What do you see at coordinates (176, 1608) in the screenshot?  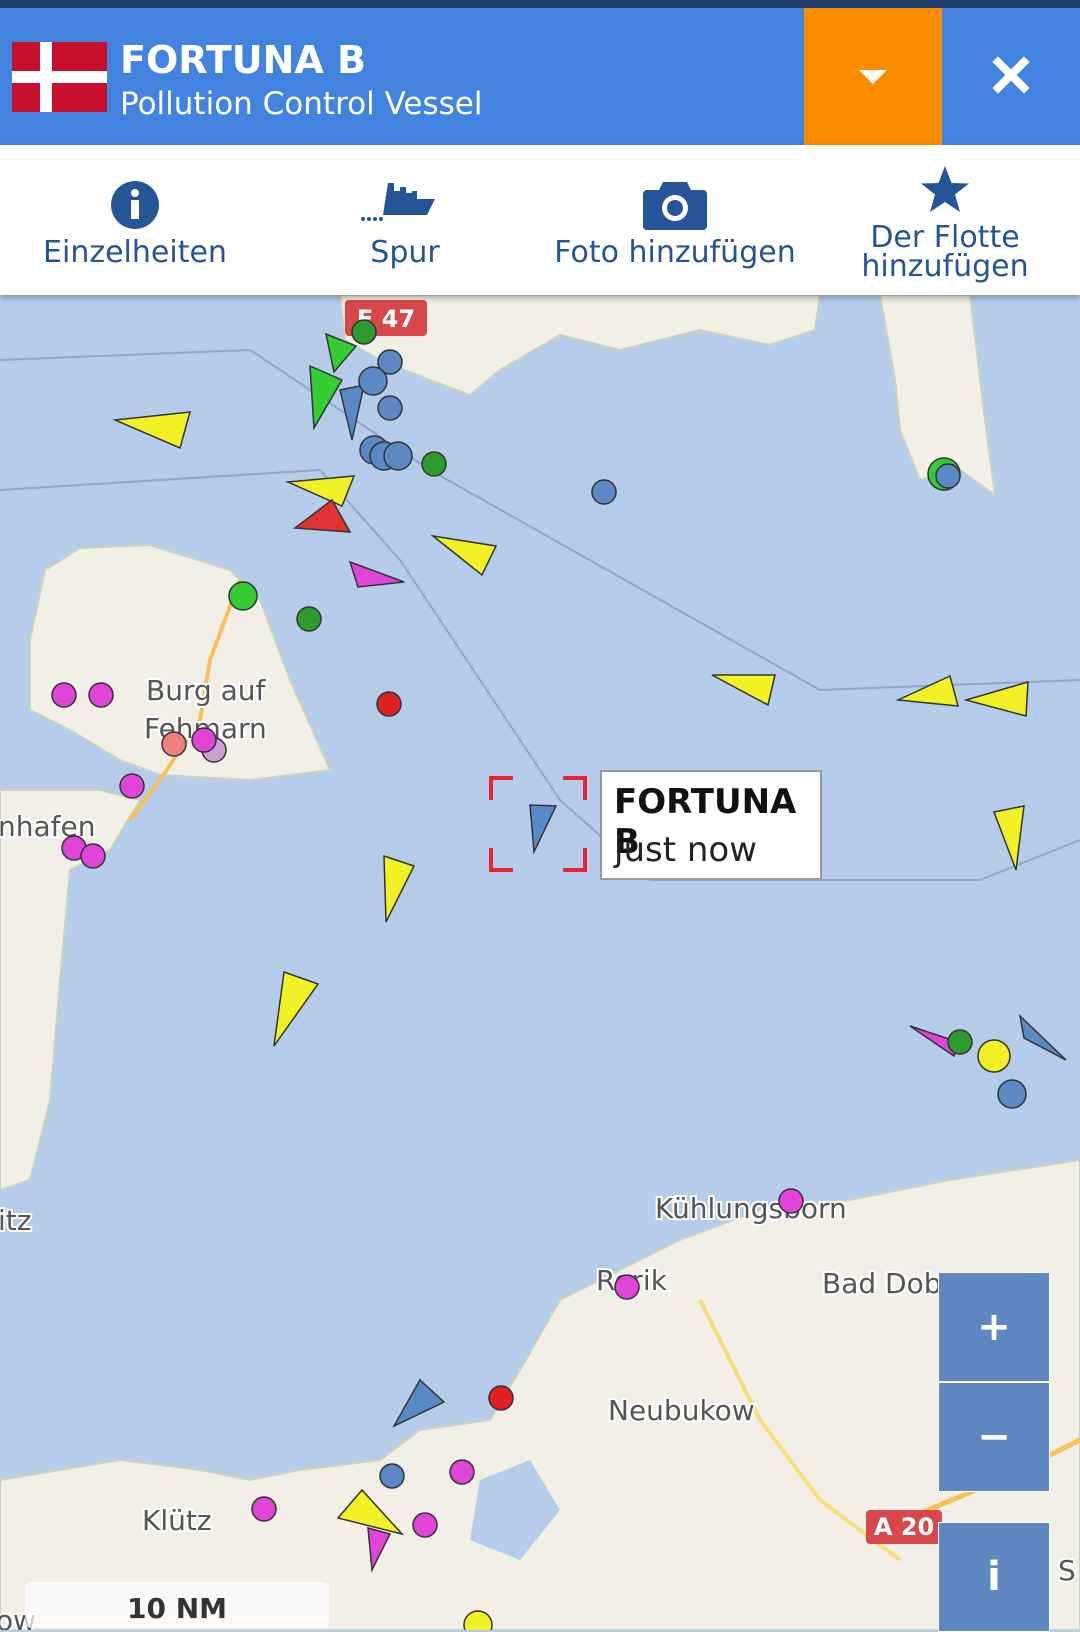 I see `scale-label: 10 NM` at bounding box center [176, 1608].